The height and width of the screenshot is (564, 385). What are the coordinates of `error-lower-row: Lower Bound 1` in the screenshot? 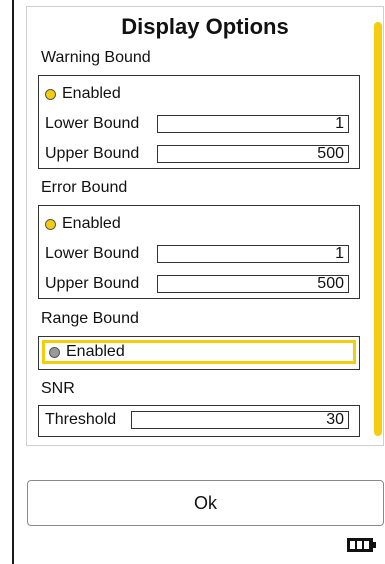 It's located at (197, 254).